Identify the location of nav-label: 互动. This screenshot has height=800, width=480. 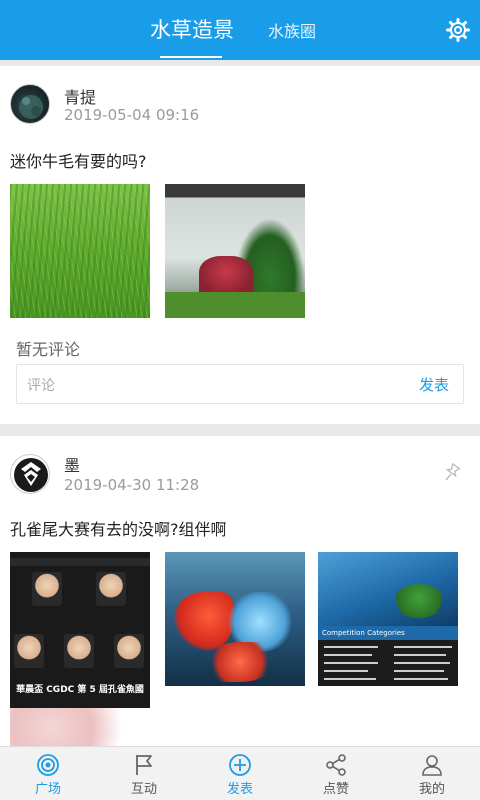
(143, 789).